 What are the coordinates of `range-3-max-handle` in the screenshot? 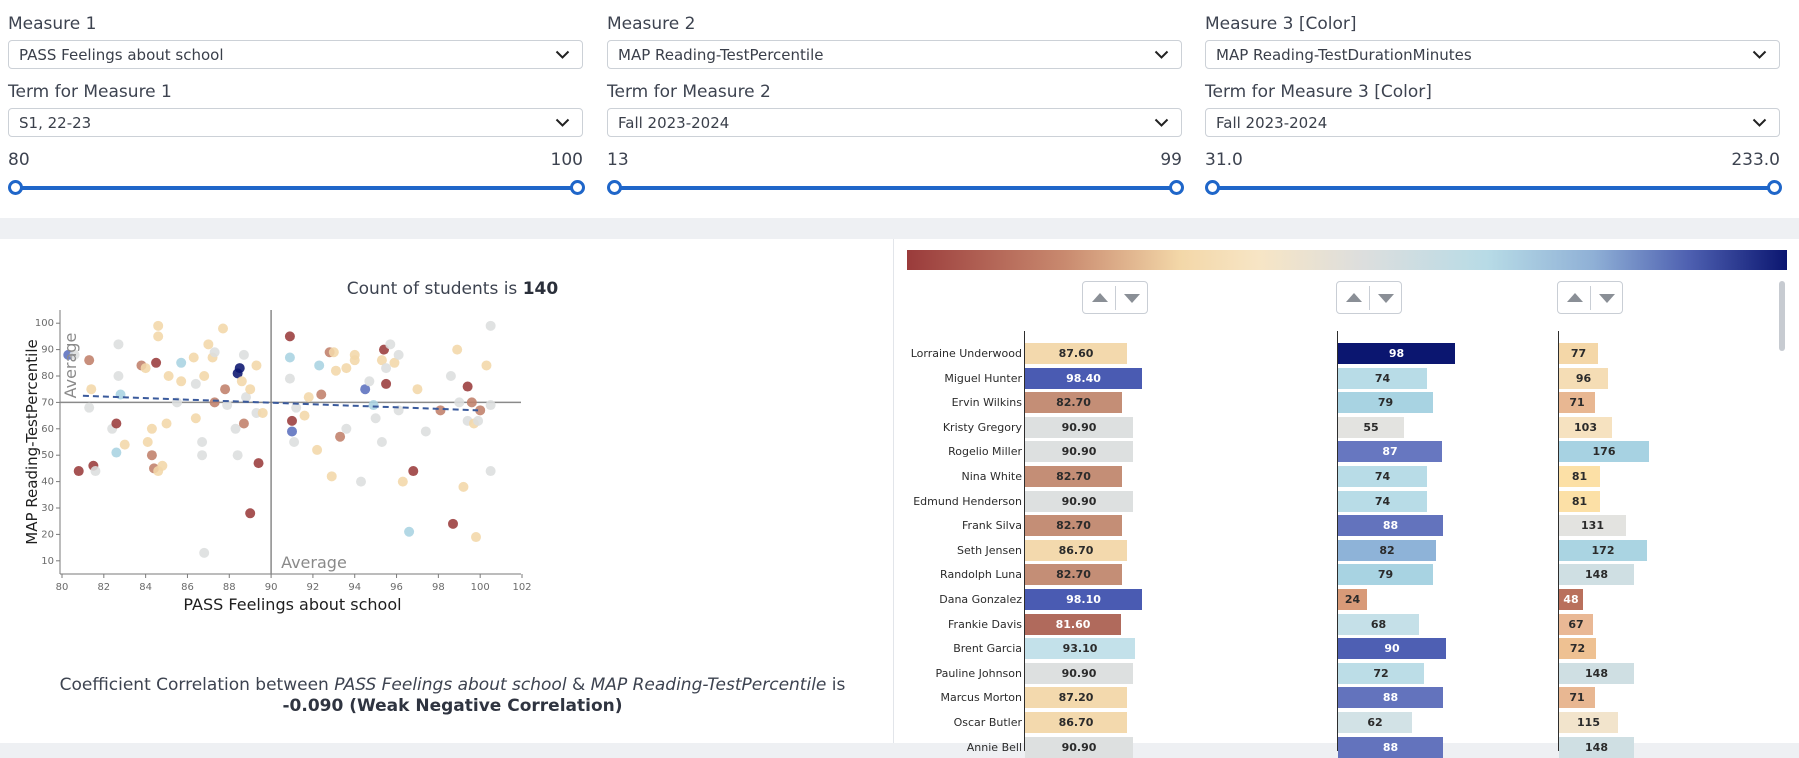 It's located at (1774, 187).